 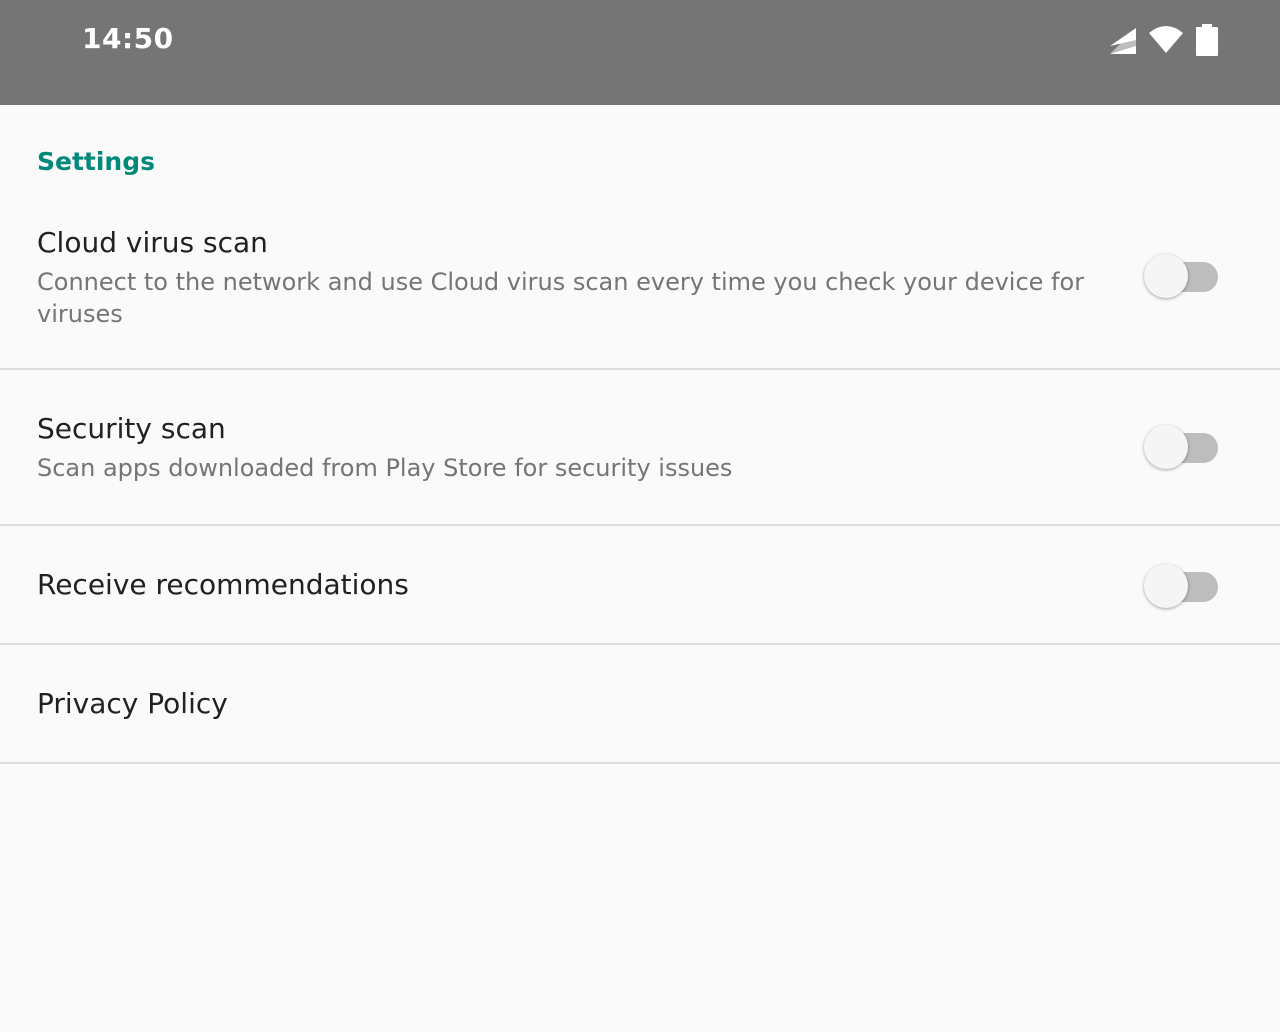 What do you see at coordinates (223, 584) in the screenshot?
I see `setting-title: Receive recommendations` at bounding box center [223, 584].